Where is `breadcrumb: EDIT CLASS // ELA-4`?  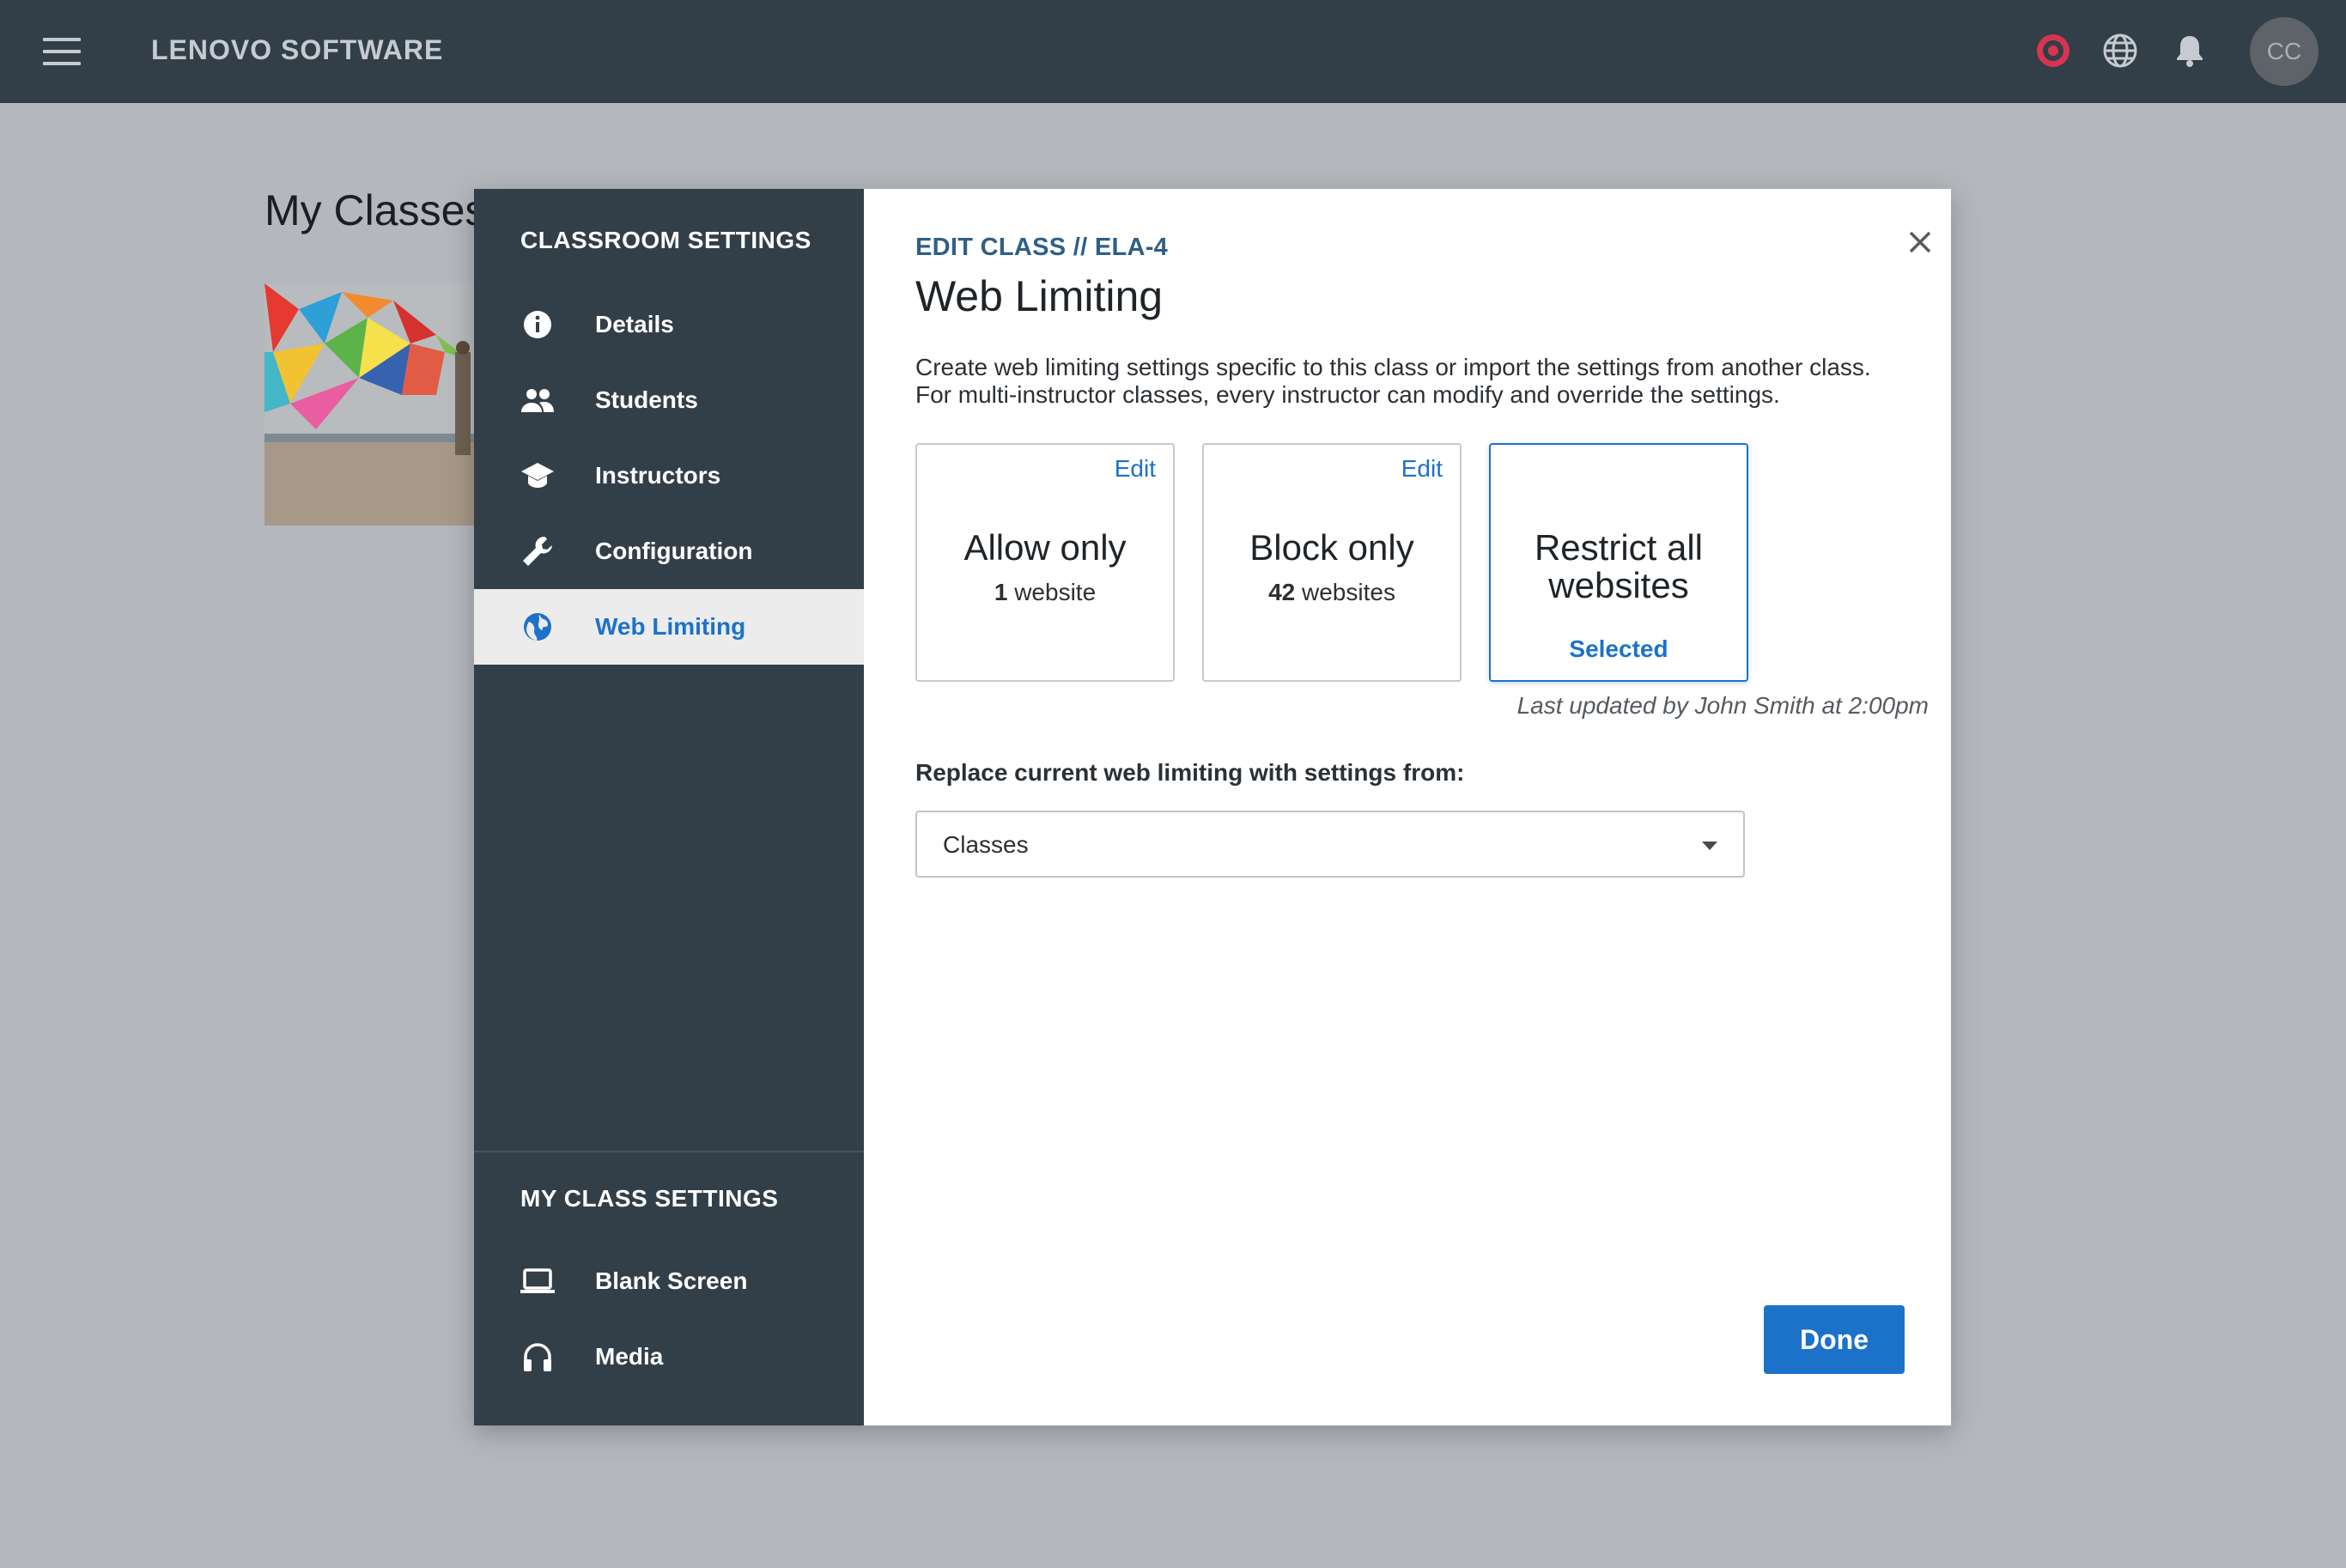 breadcrumb: EDIT CLASS // ELA-4 is located at coordinates (1042, 247).